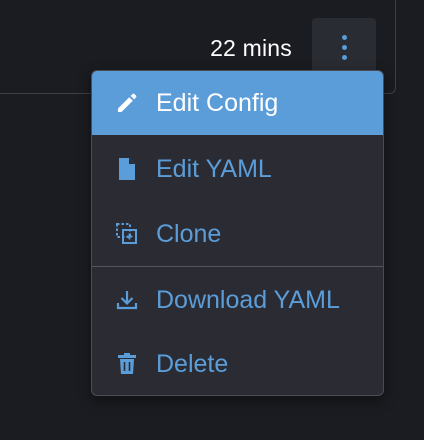 This screenshot has width=424, height=440. Describe the element at coordinates (251, 48) in the screenshot. I see `age-value: 22 mins` at that location.